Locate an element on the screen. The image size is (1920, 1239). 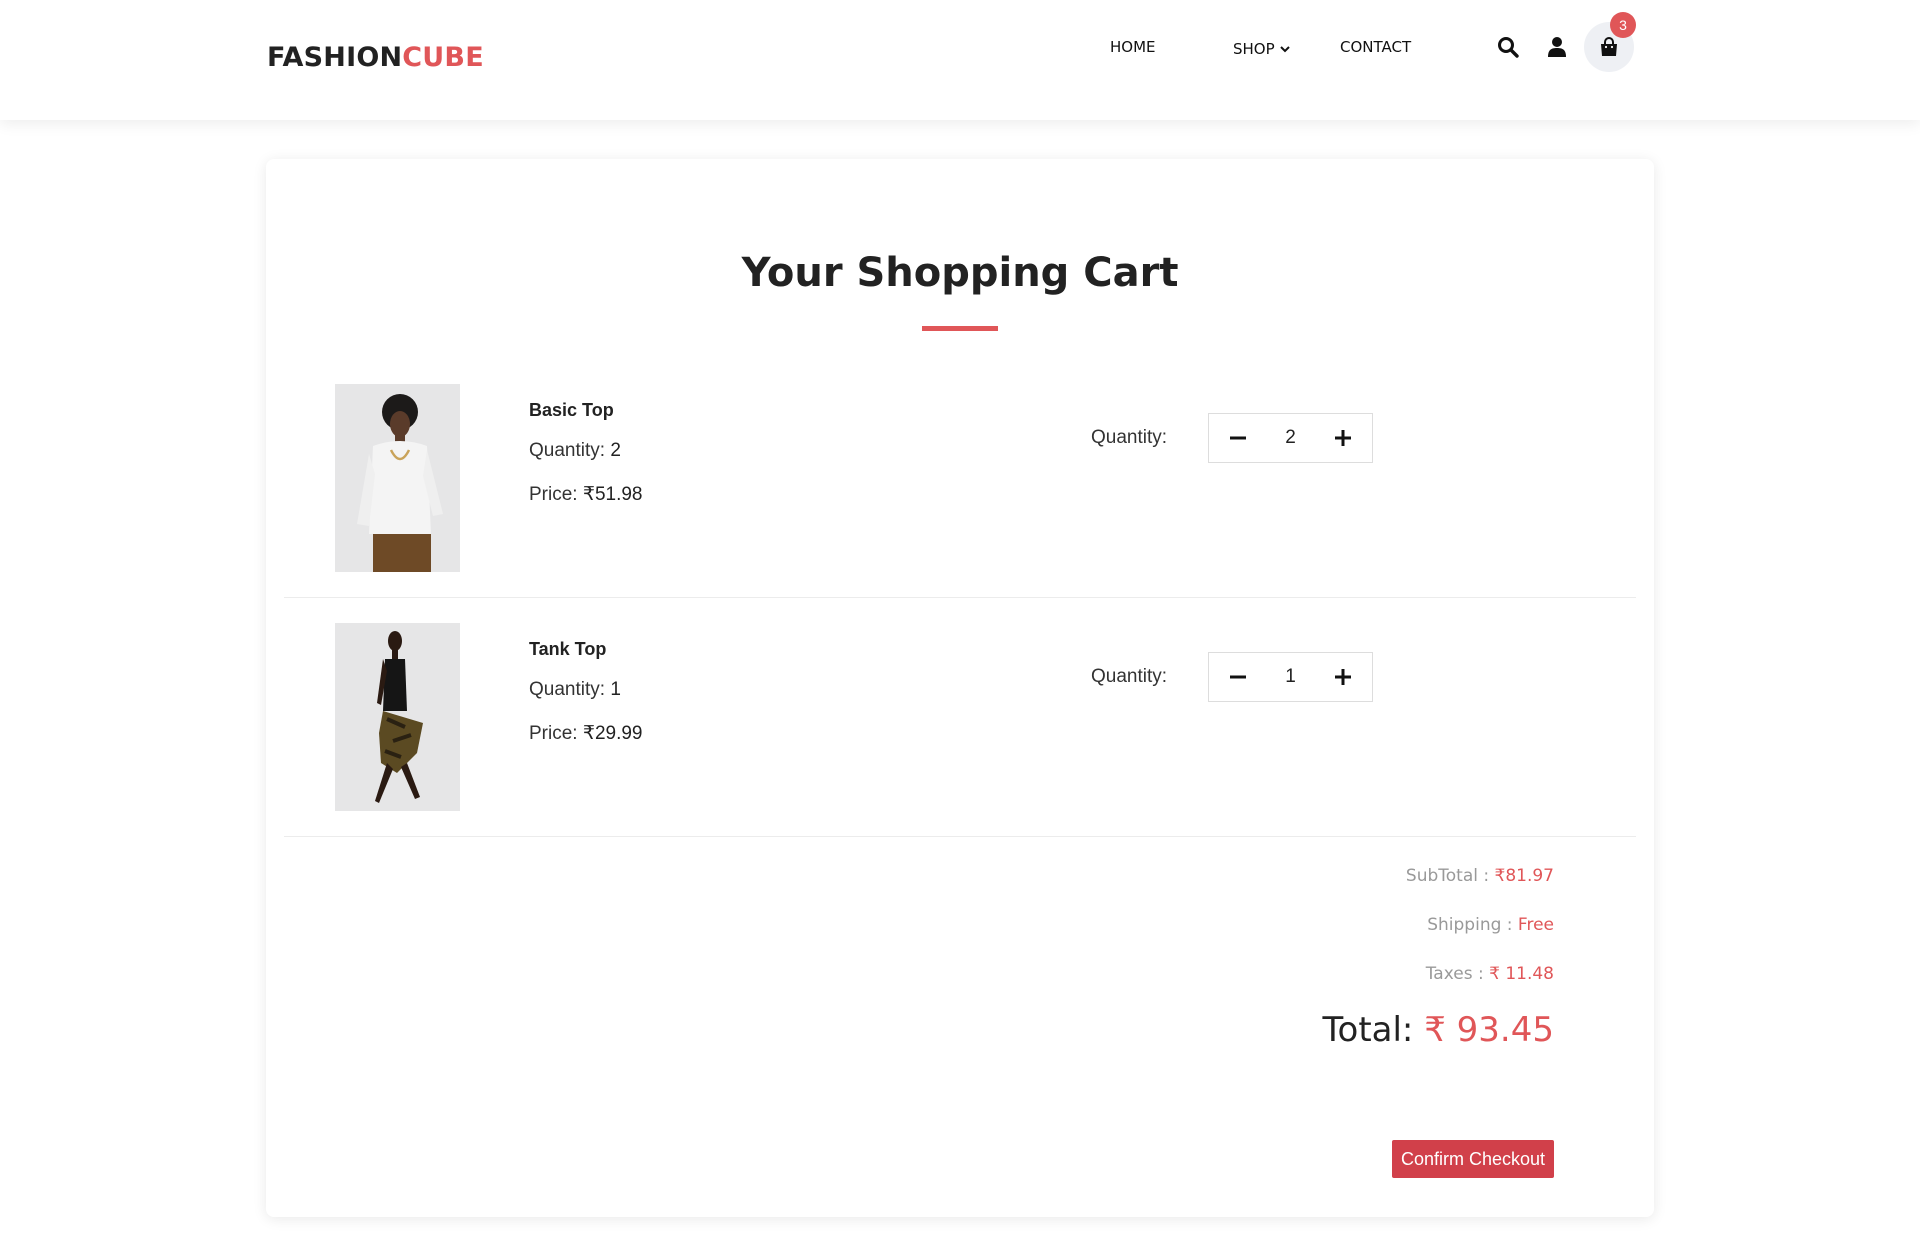
site-header: FASHIONCUBE HOME SHOP CONTACT 3 is located at coordinates (960, 60).